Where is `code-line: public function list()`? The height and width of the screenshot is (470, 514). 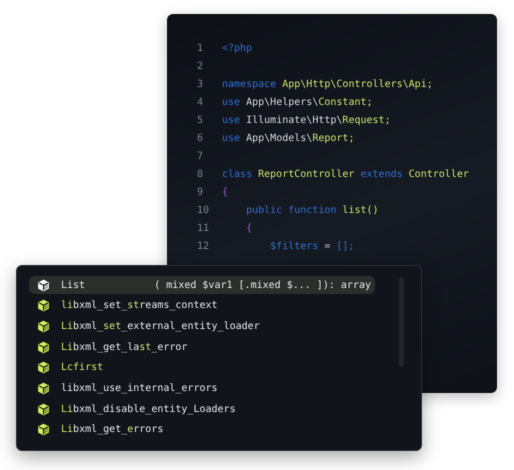 code-line: public function list() is located at coordinates (312, 210).